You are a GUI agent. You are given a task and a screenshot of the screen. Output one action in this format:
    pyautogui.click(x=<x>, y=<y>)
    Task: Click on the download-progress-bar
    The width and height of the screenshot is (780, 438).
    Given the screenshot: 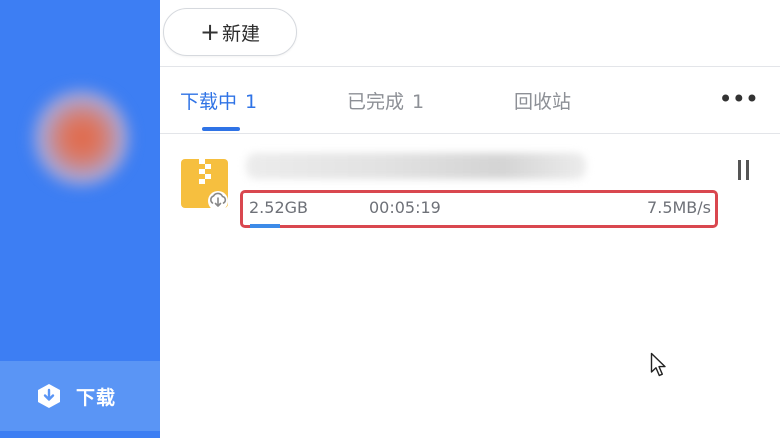 What is the action you would take?
    pyautogui.click(x=265, y=226)
    